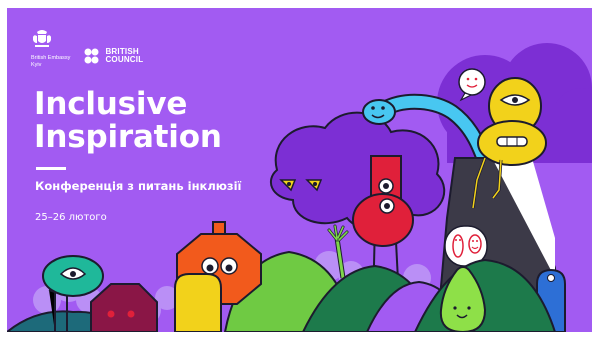  What do you see at coordinates (91, 56) in the screenshot?
I see `british-council-dots-icon` at bounding box center [91, 56].